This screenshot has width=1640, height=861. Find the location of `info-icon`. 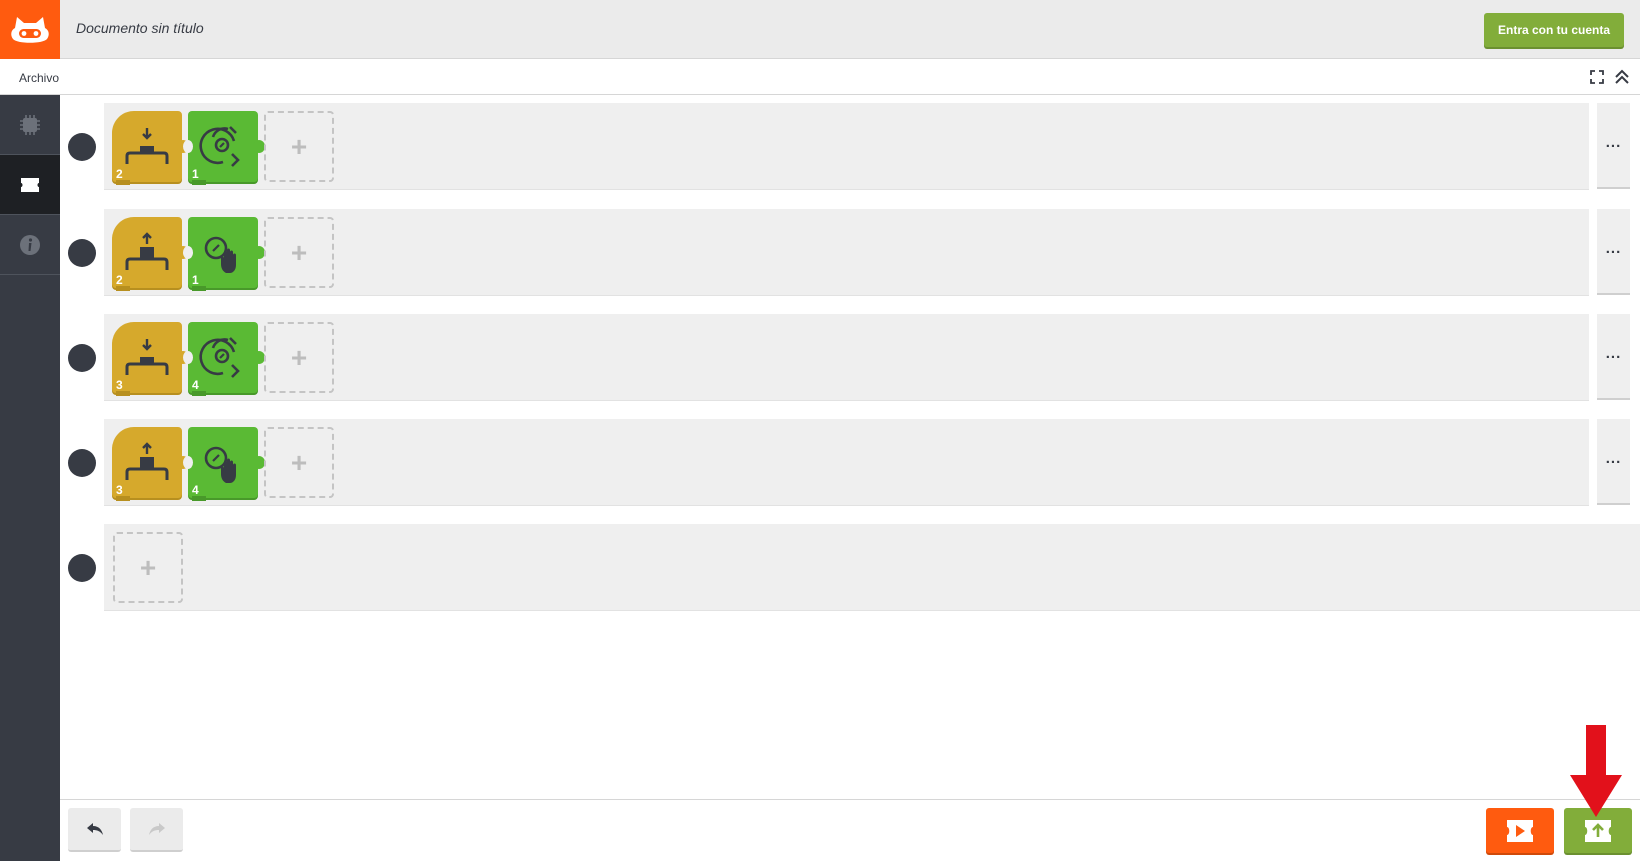

info-icon is located at coordinates (30, 244).